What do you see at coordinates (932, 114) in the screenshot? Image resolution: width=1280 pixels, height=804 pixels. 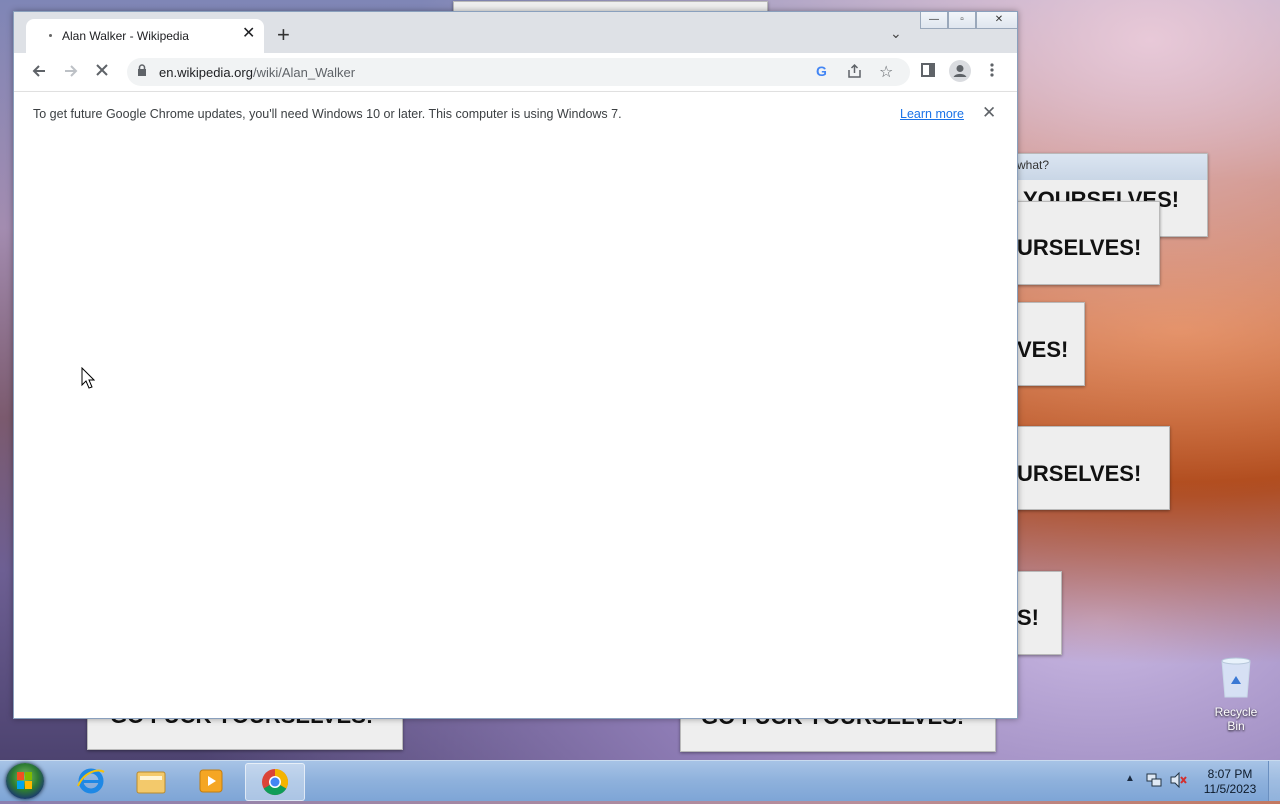 I see `learn-more-link: Learn more` at bounding box center [932, 114].